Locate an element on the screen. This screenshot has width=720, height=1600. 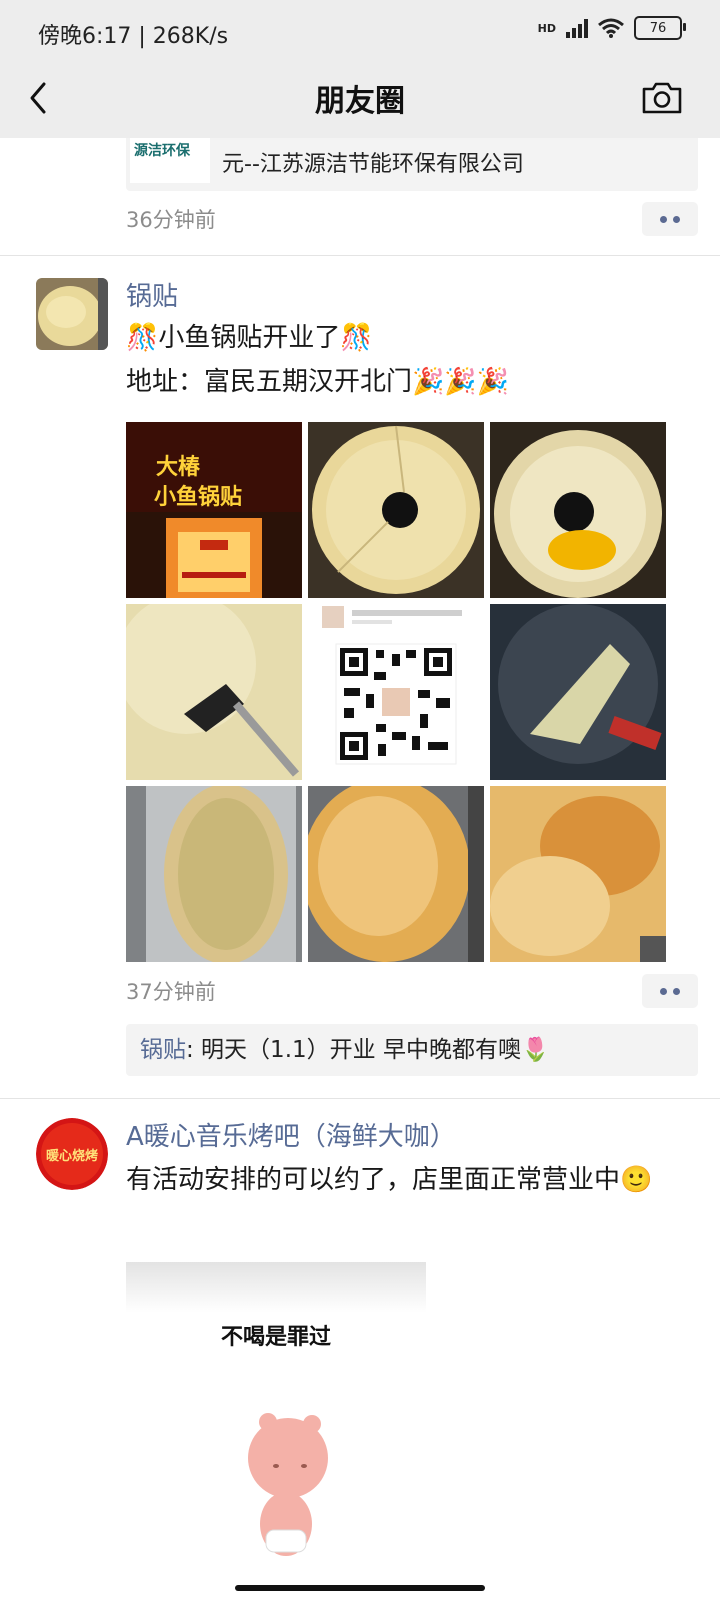
avatar-text: 暖心烧烤 is located at coordinates (72, 1156).